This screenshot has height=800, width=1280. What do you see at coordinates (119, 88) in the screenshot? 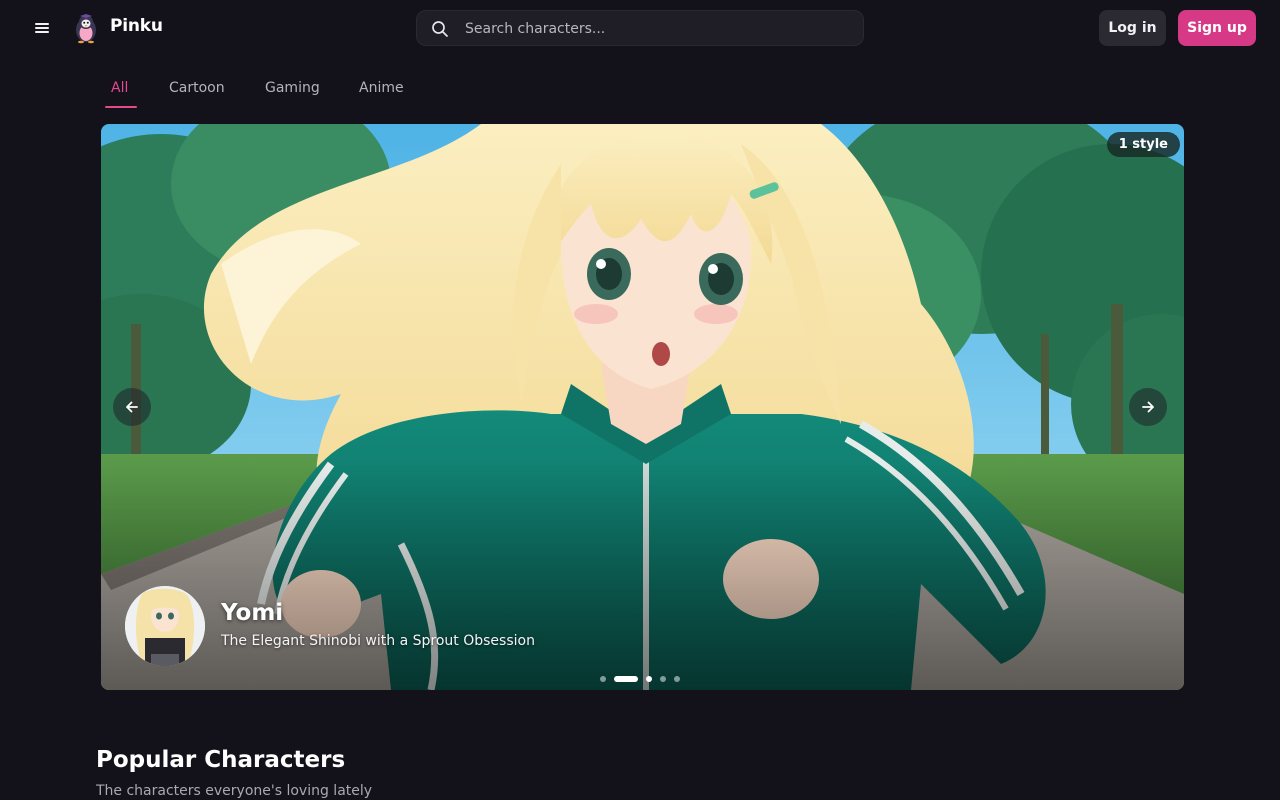
I see `tab-all: All` at bounding box center [119, 88].